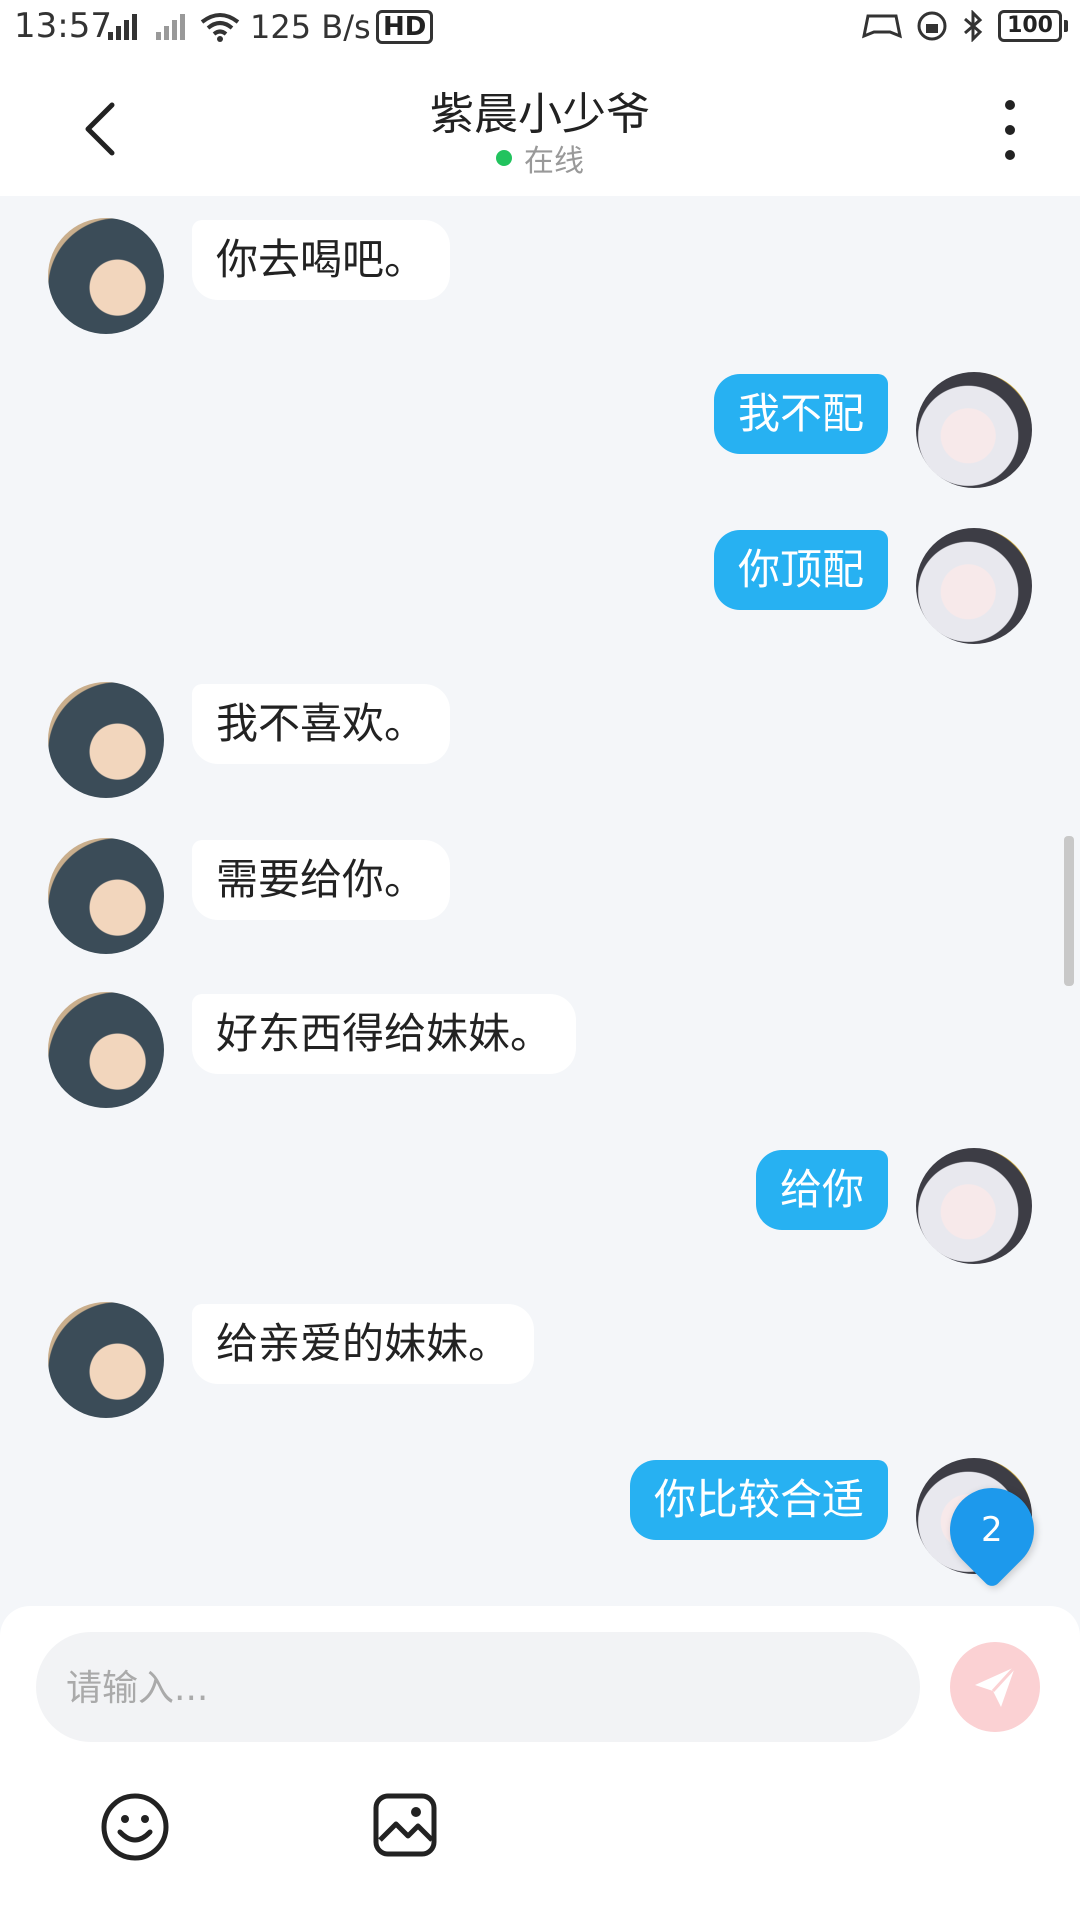 The width and height of the screenshot is (1080, 1920). I want to click on presence-status: 在线, so click(540, 158).